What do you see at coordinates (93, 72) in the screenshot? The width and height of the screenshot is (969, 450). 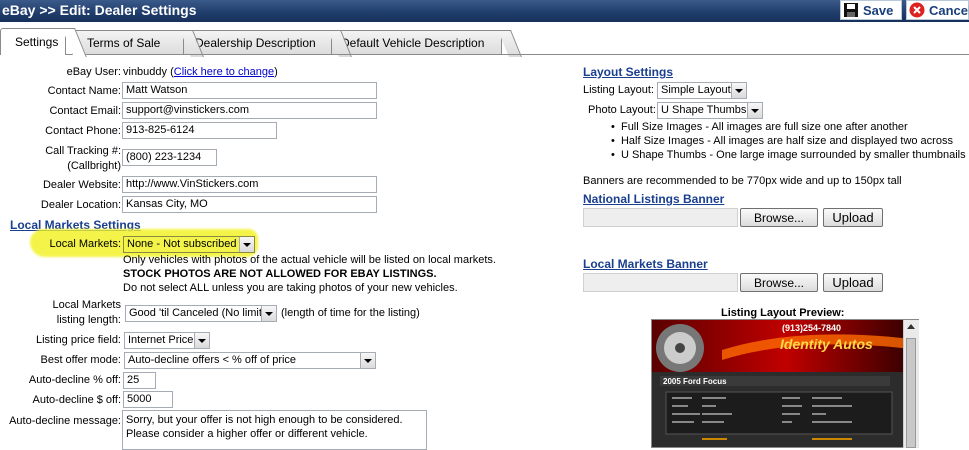 I see `ebay-user-label: eBay User:` at bounding box center [93, 72].